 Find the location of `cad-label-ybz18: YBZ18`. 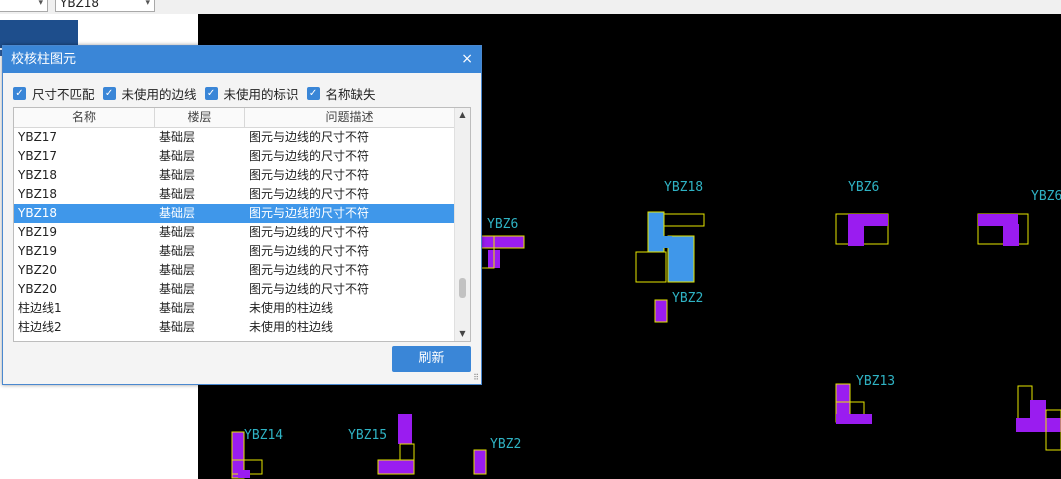

cad-label-ybz18: YBZ18 is located at coordinates (684, 187).